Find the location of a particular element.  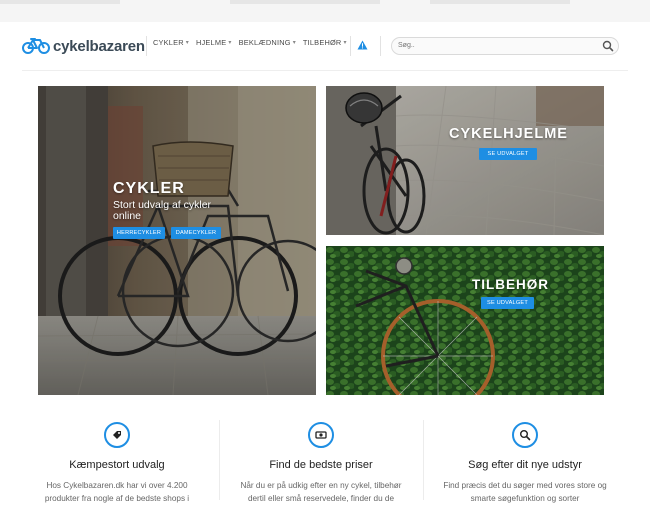

feature-title: Kæmpestort udvalg is located at coordinates (117, 465).